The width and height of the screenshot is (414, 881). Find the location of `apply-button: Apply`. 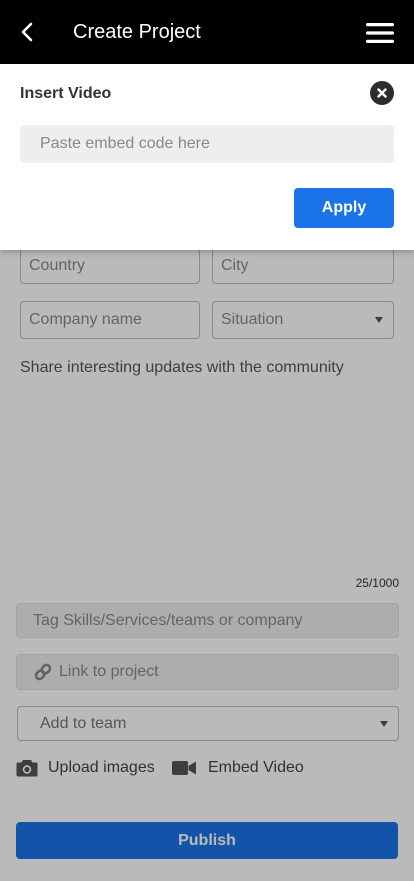

apply-button: Apply is located at coordinates (344, 208).